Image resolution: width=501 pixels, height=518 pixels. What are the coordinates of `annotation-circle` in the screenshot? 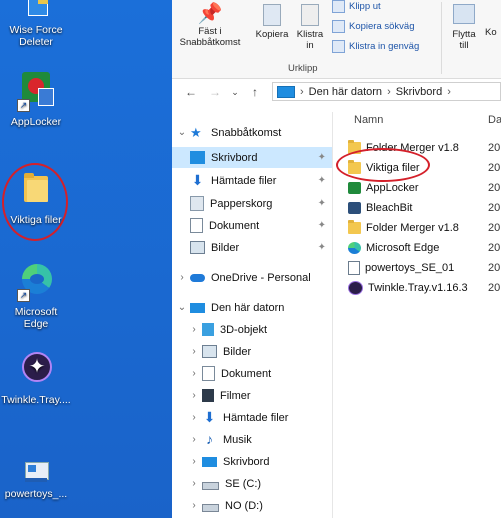 It's located at (383, 165).